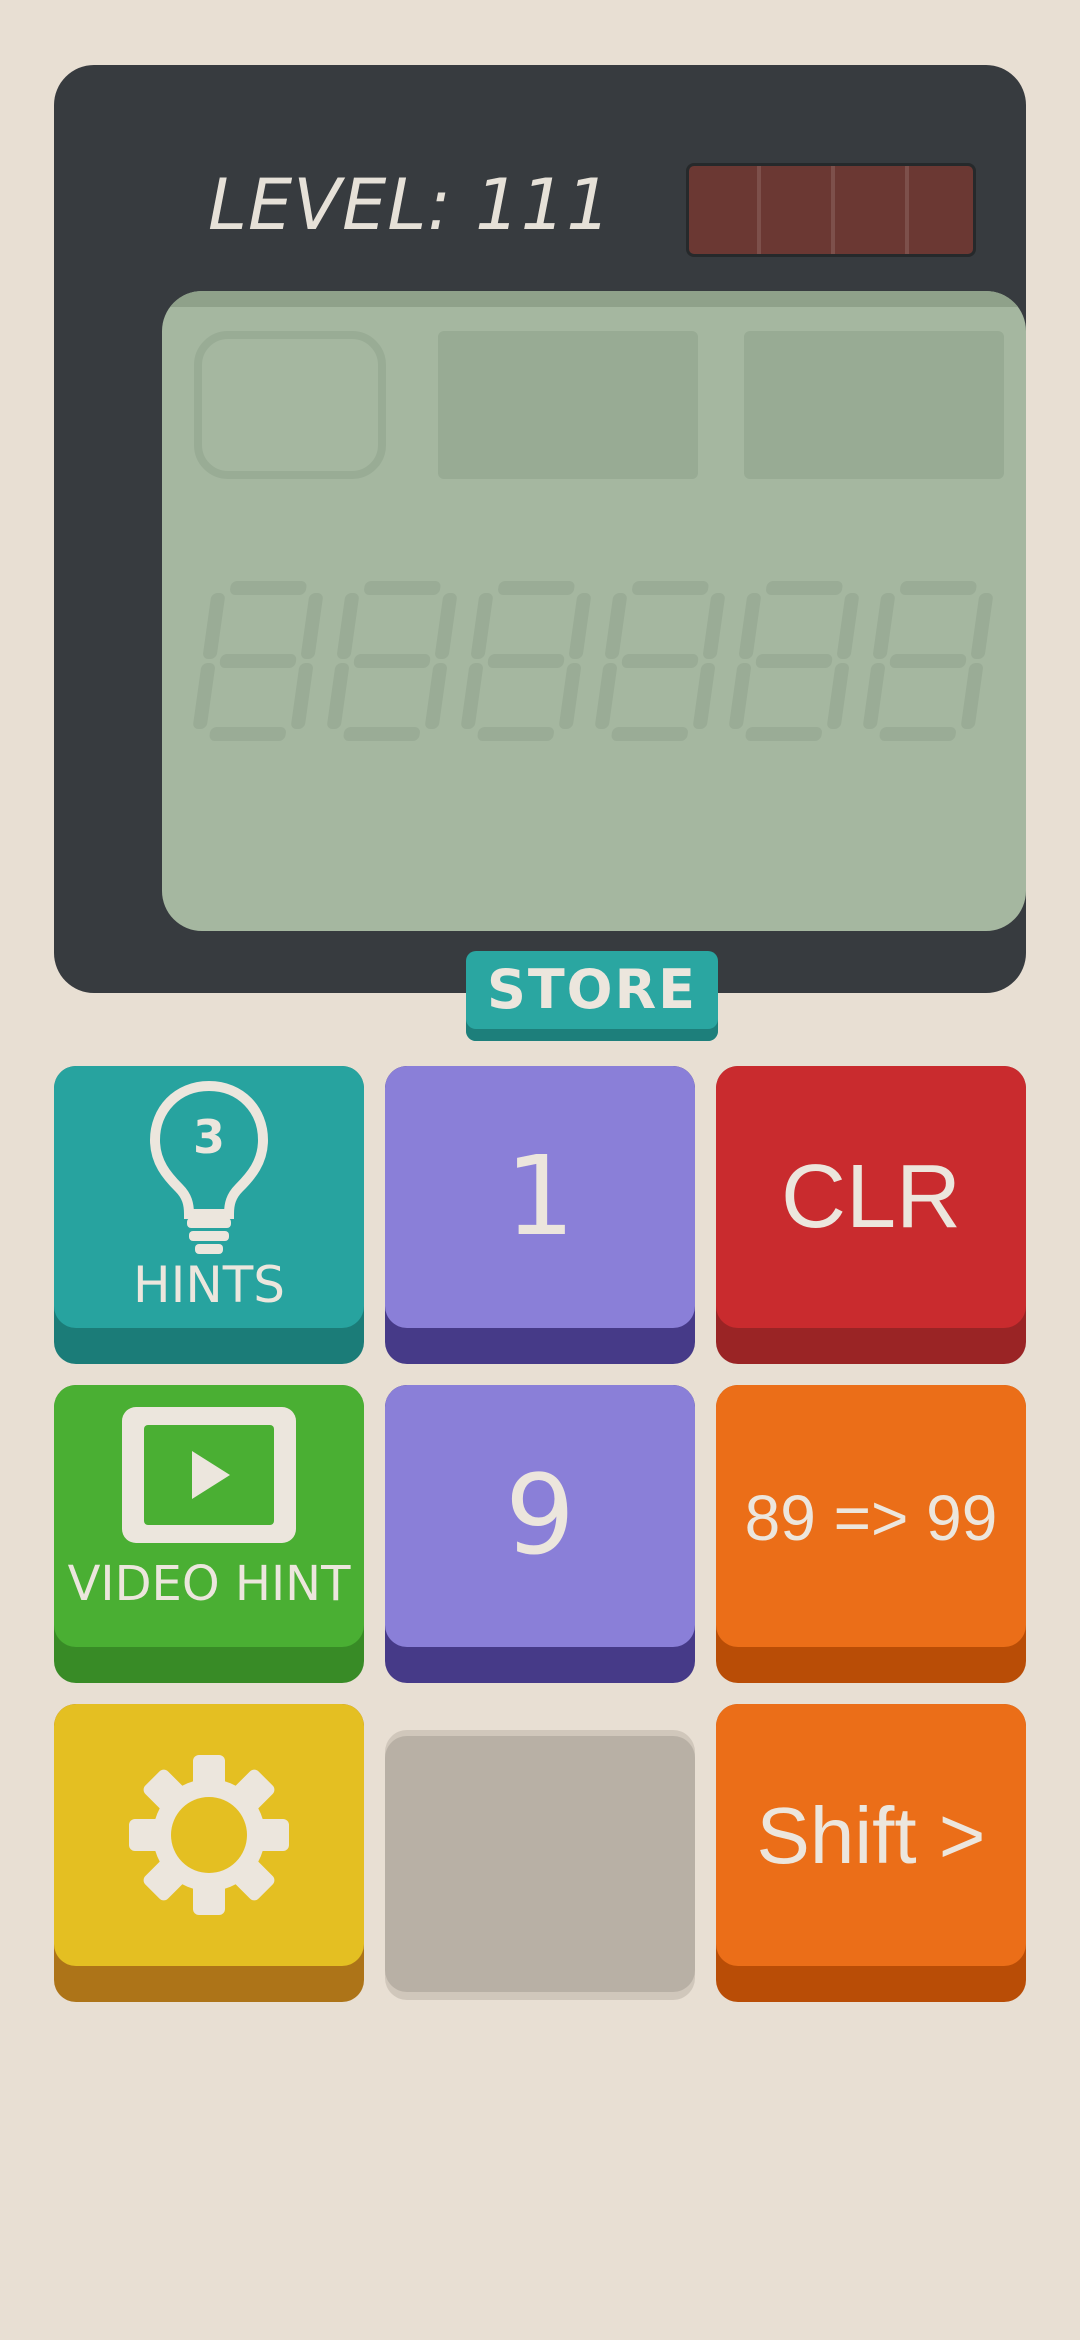 This screenshot has width=1080, height=2340. I want to click on store-button: STORE, so click(592, 996).